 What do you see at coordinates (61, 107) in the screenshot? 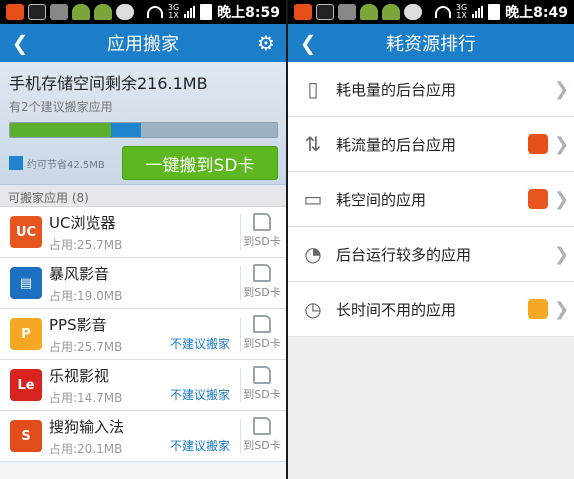
I see `suggest-text: 有2个建议搬家应用` at bounding box center [61, 107].